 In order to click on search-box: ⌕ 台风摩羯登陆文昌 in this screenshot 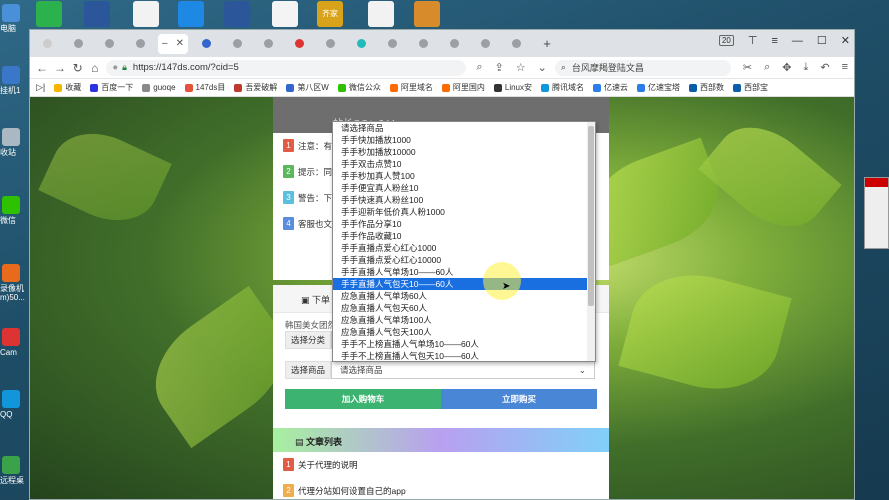, I will do `click(642, 67)`.